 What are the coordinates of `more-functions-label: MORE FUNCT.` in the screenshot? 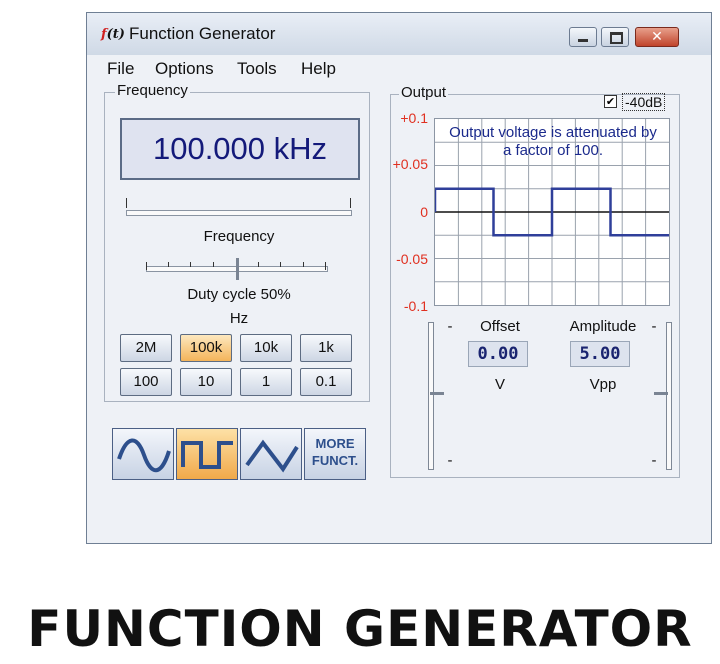 It's located at (335, 452).